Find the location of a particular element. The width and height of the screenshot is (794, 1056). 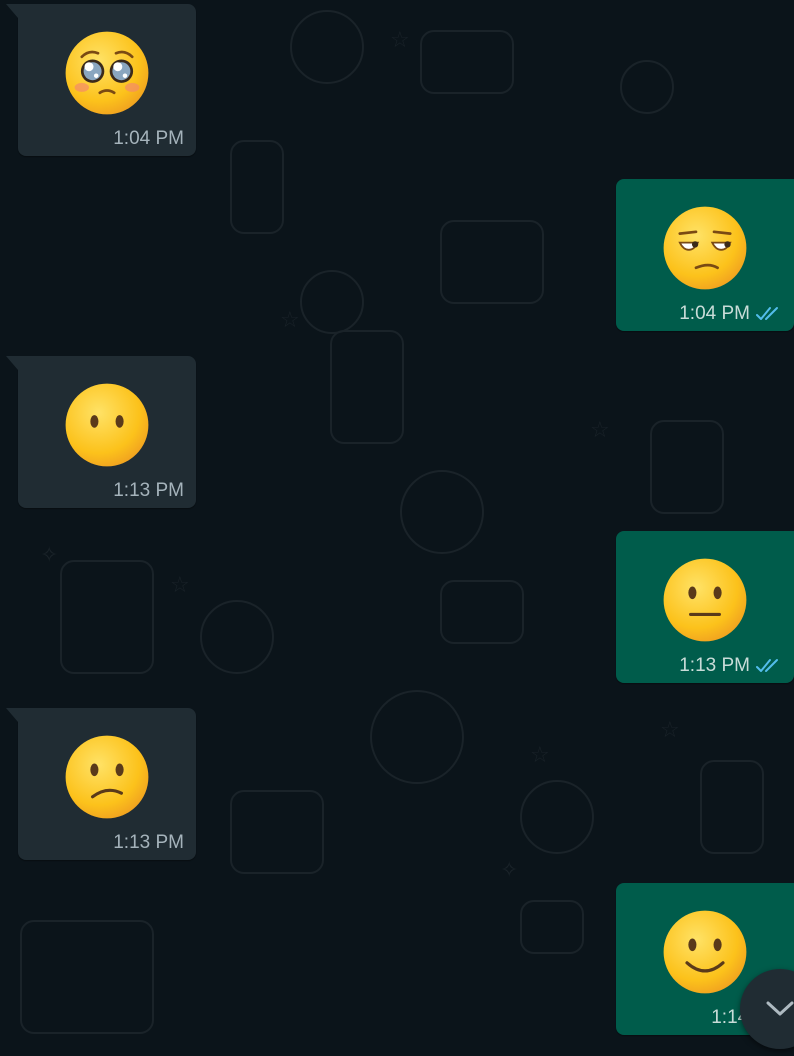

neutral-face-emoji-icon is located at coordinates (705, 600).